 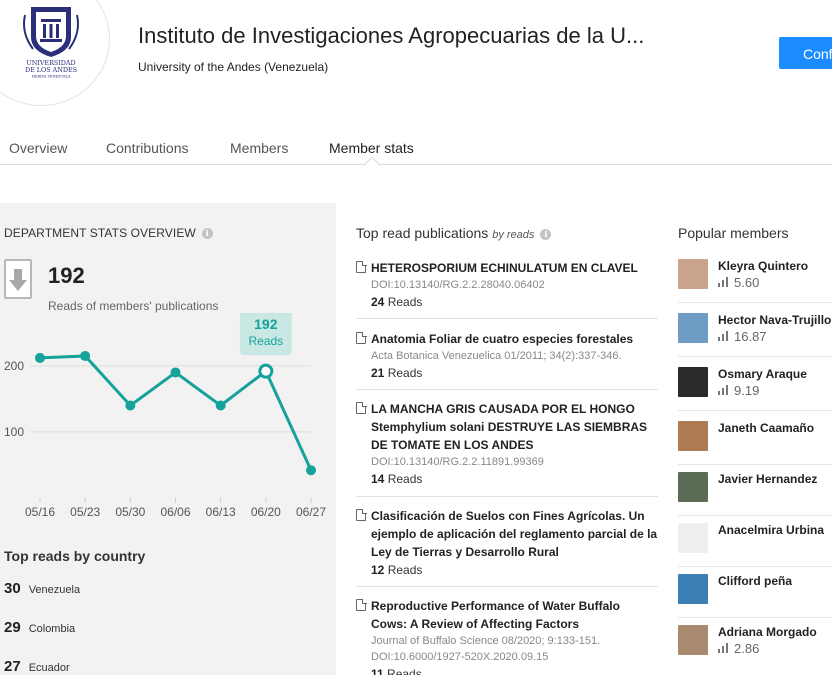 What do you see at coordinates (458, 285) in the screenshot?
I see `publication-meta: DOI:10.13140/RG.2.2.28040.06402` at bounding box center [458, 285].